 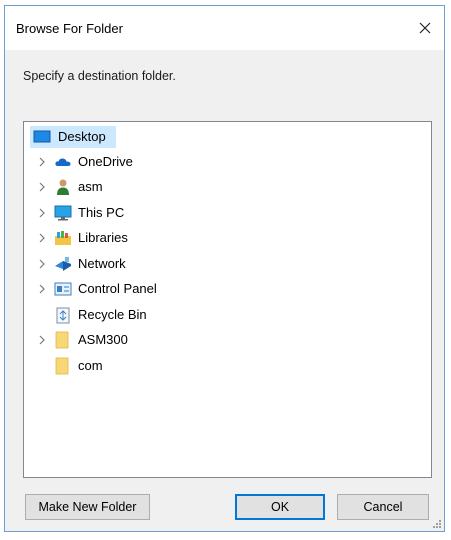 I want to click on cancel-button: Cancel, so click(x=383, y=507).